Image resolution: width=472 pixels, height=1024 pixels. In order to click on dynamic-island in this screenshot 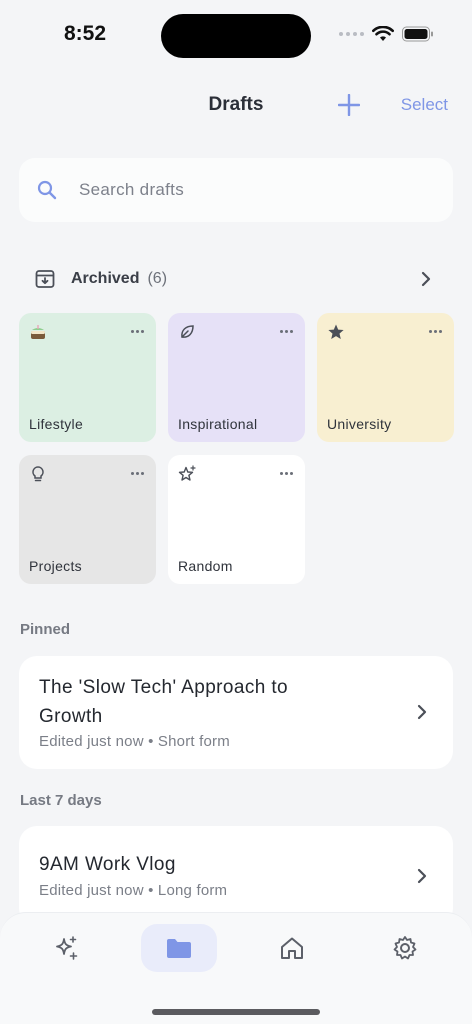, I will do `click(236, 36)`.